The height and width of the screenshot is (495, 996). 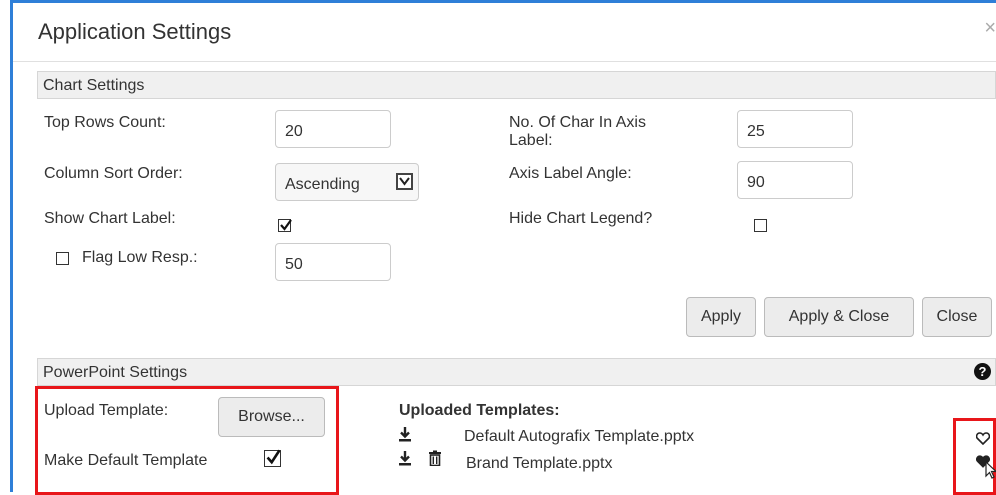 I want to click on heart-outline-icon, so click(x=983, y=438).